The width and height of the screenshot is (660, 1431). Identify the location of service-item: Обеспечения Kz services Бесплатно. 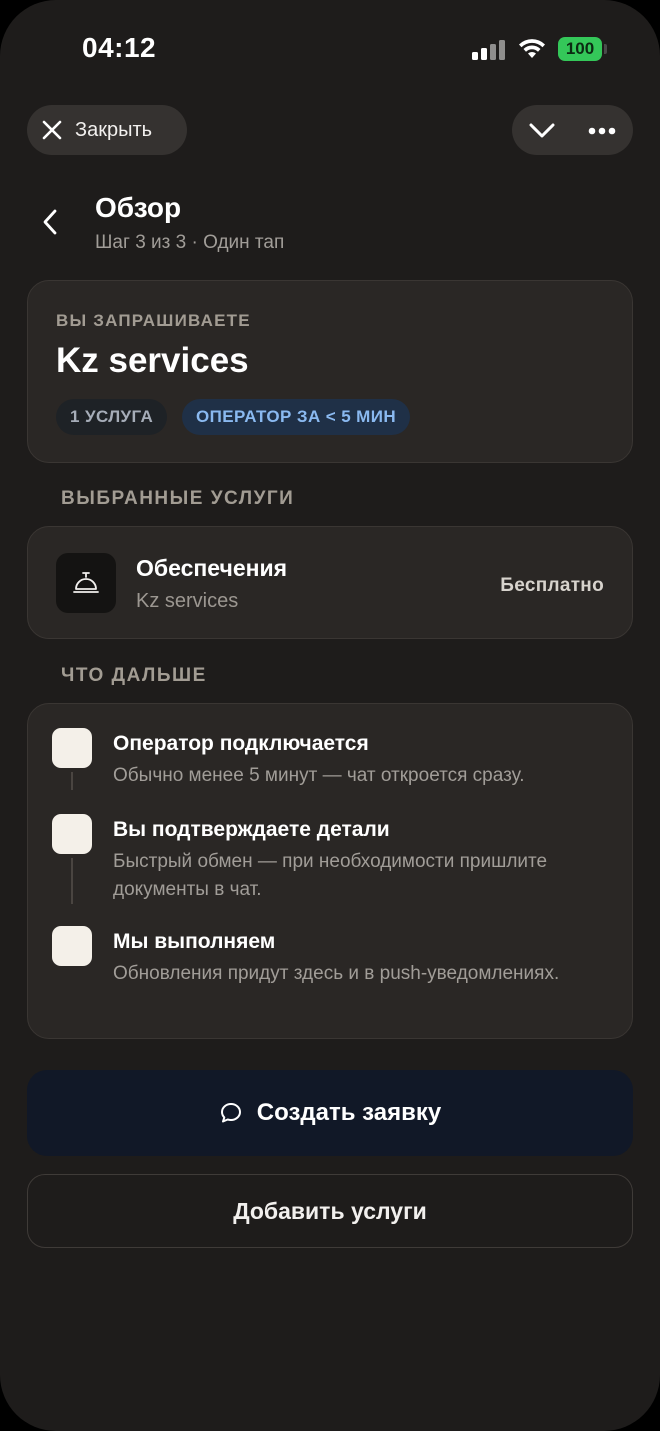
(330, 582).